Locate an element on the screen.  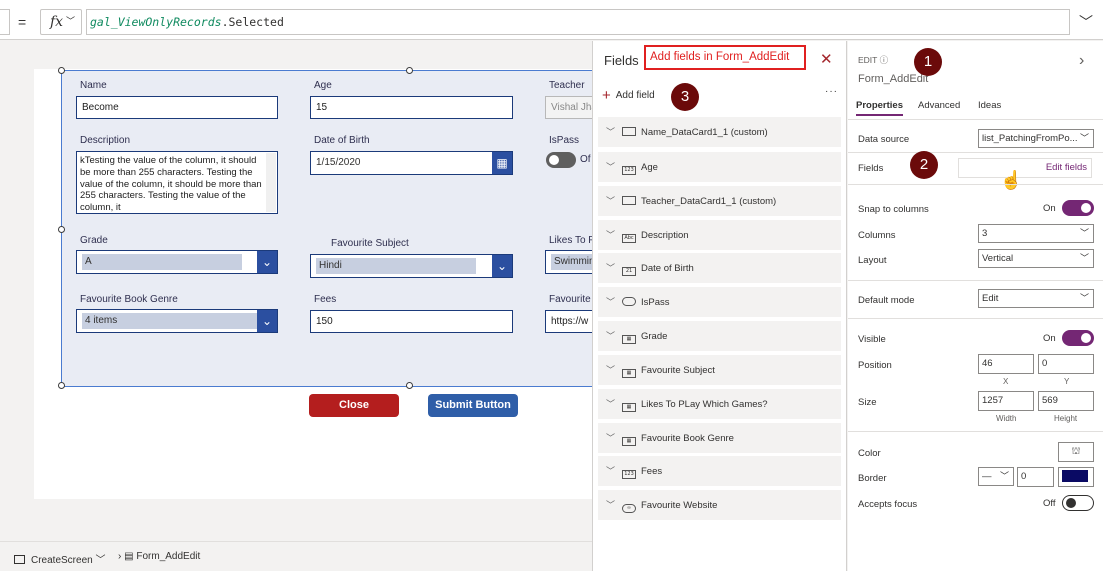
edit-fields-link: Edit fields is located at coordinates (1025, 168).